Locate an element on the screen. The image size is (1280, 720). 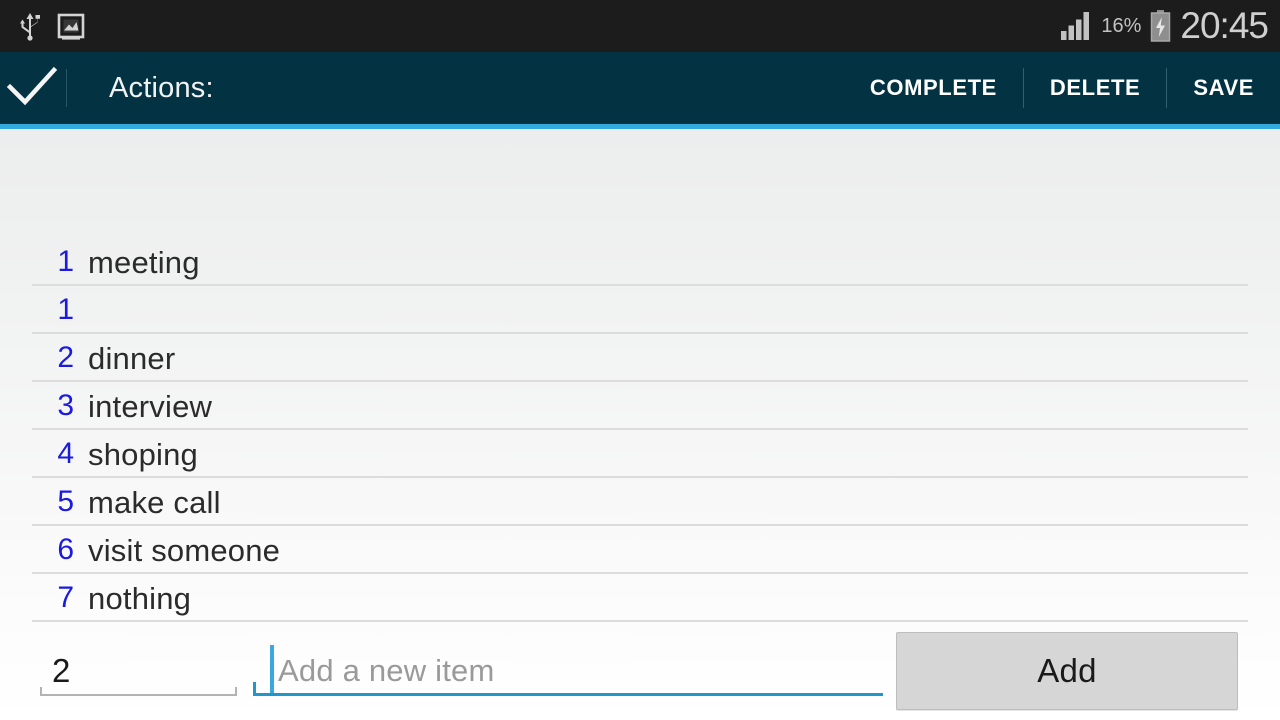
clock-label: 20:45 is located at coordinates (1224, 25).